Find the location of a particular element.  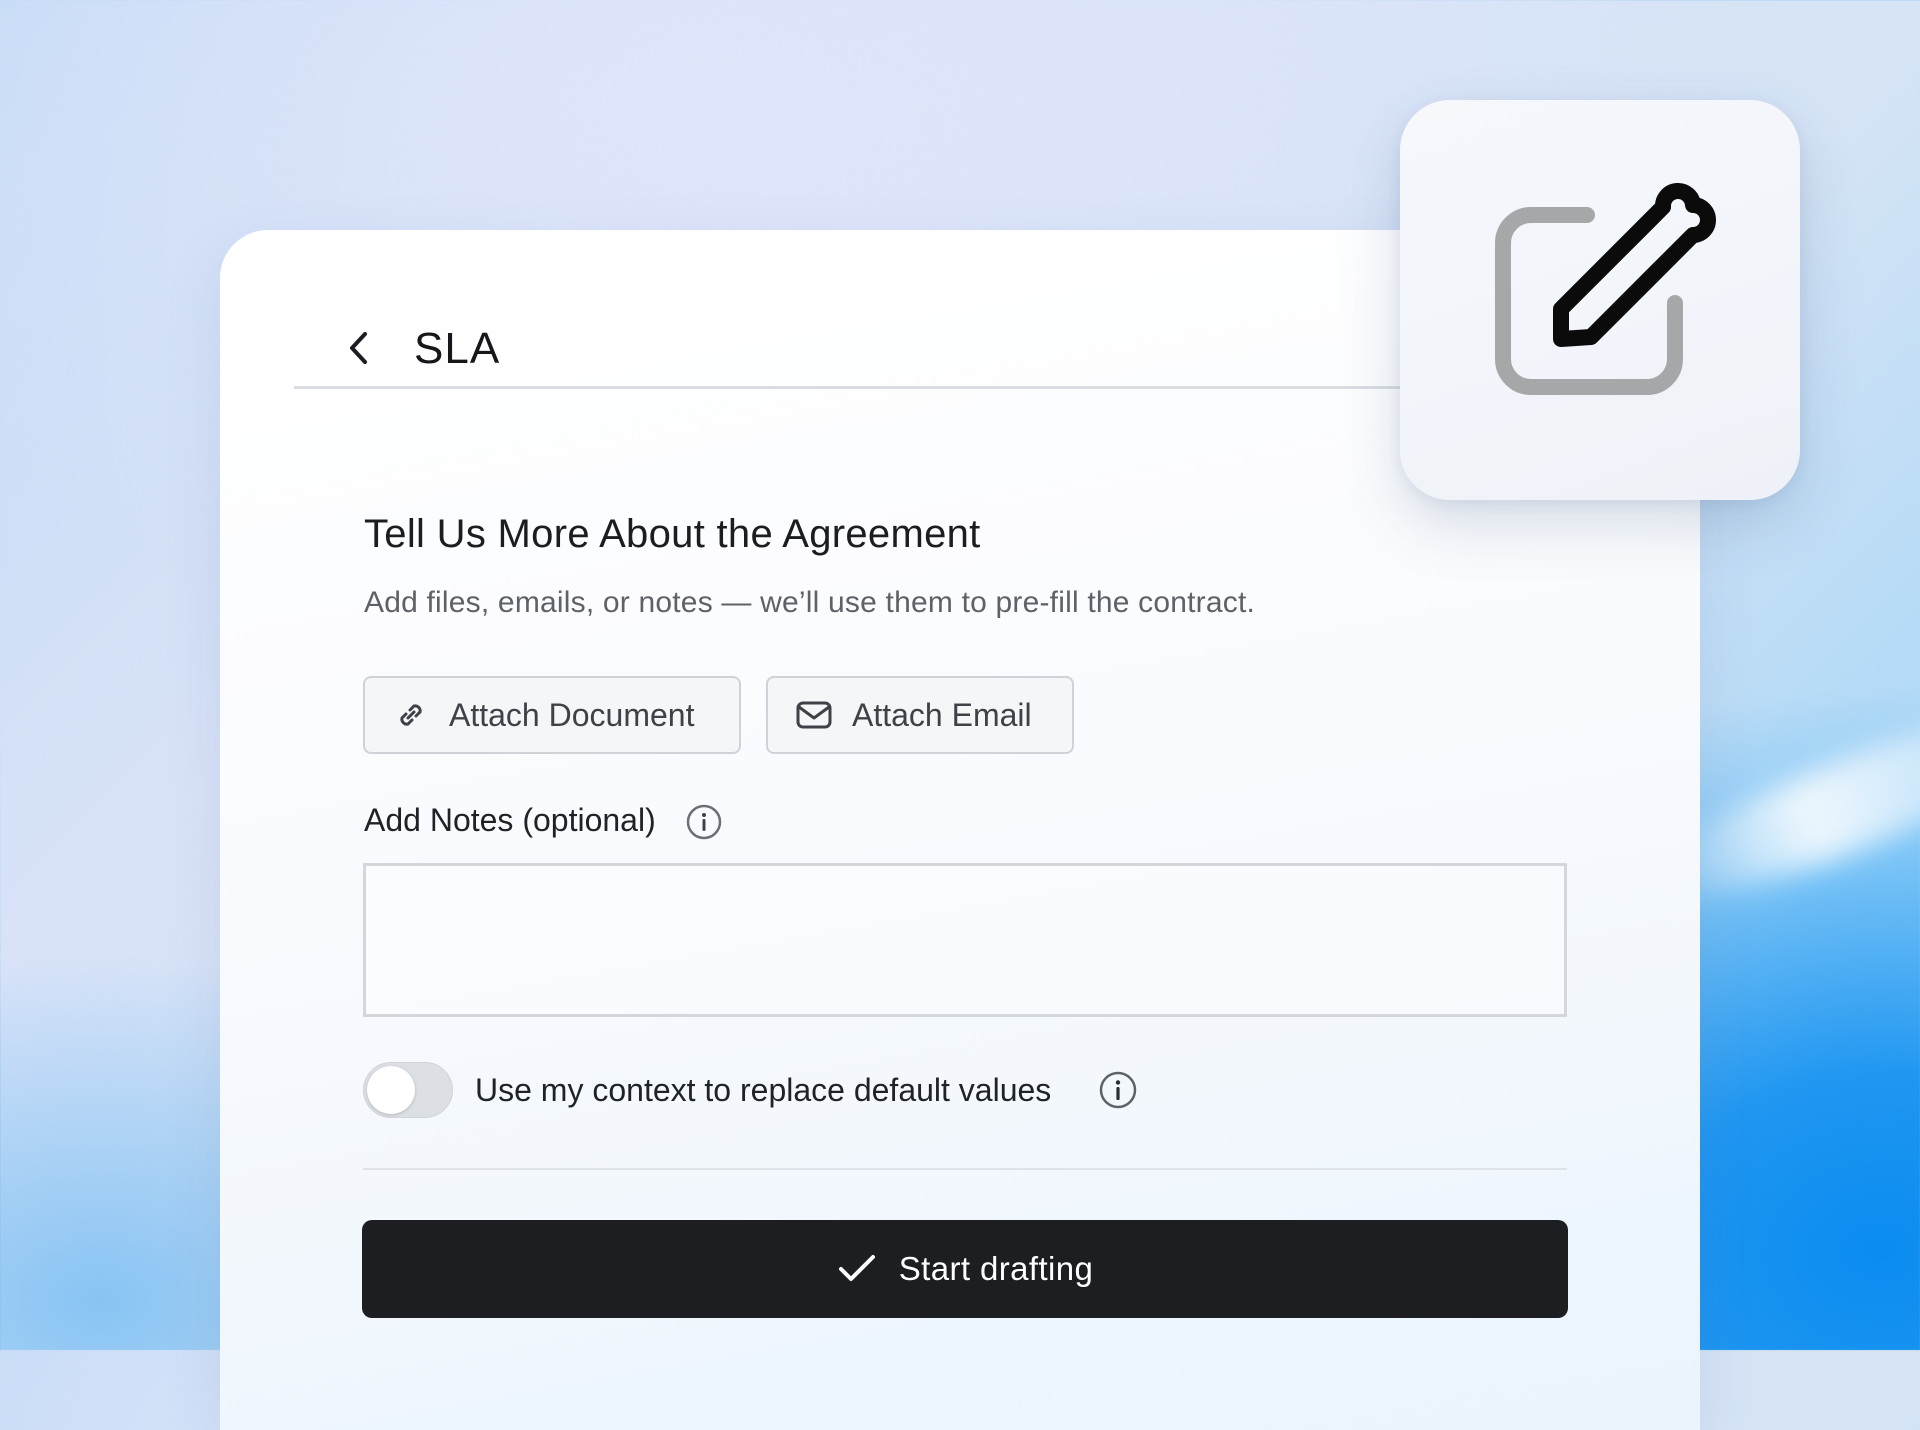

start-drafting-label: Start drafting is located at coordinates (996, 1268).